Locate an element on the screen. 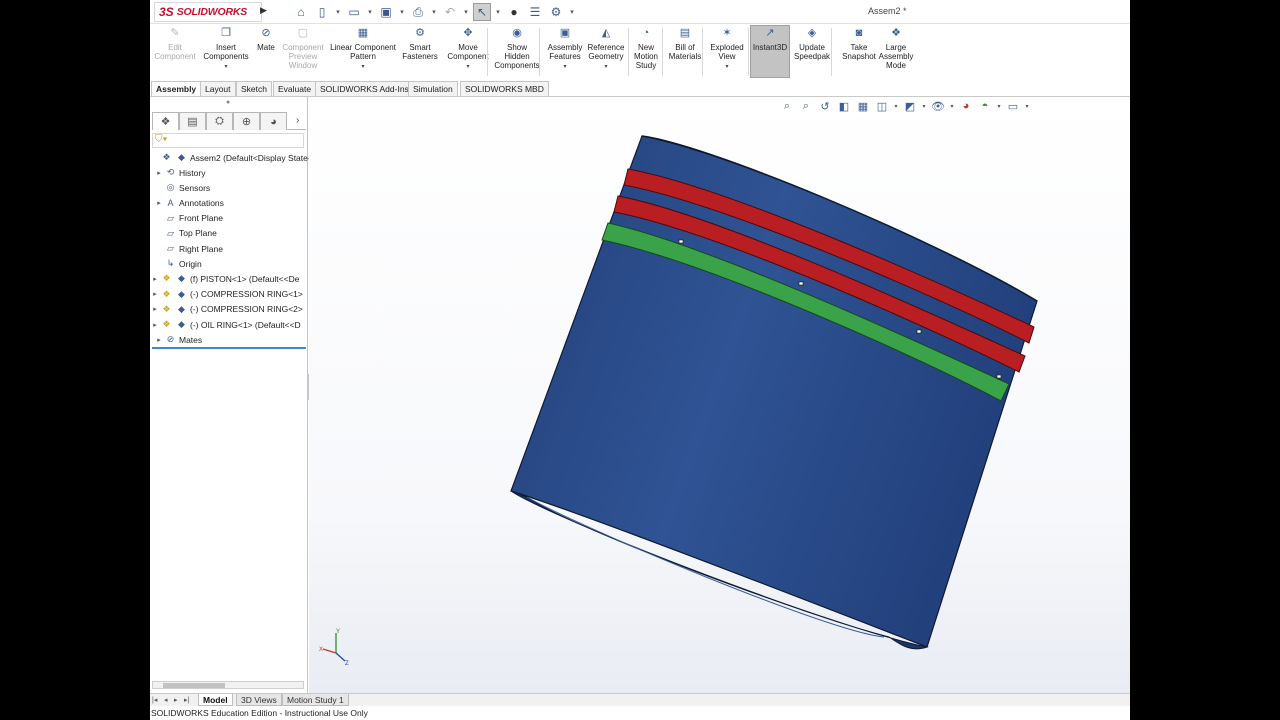 Image resolution: width=1280 pixels, height=720 pixels. print-dropdown-icon: ▾ is located at coordinates (434, 12).